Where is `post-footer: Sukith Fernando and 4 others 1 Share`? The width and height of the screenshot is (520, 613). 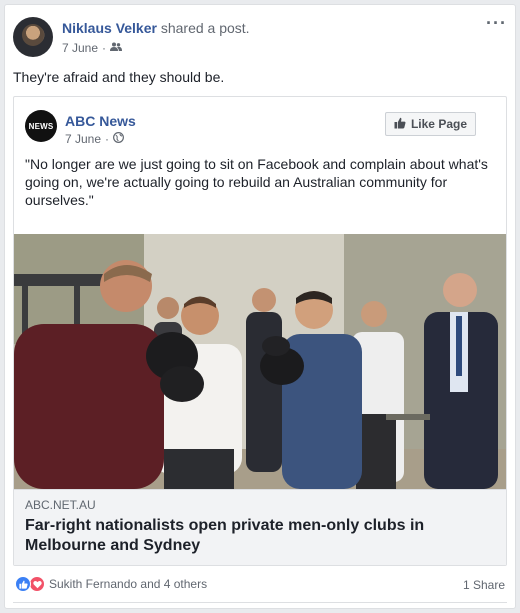
post-footer: Sukith Fernando and 4 others 1 Share is located at coordinates (260, 585).